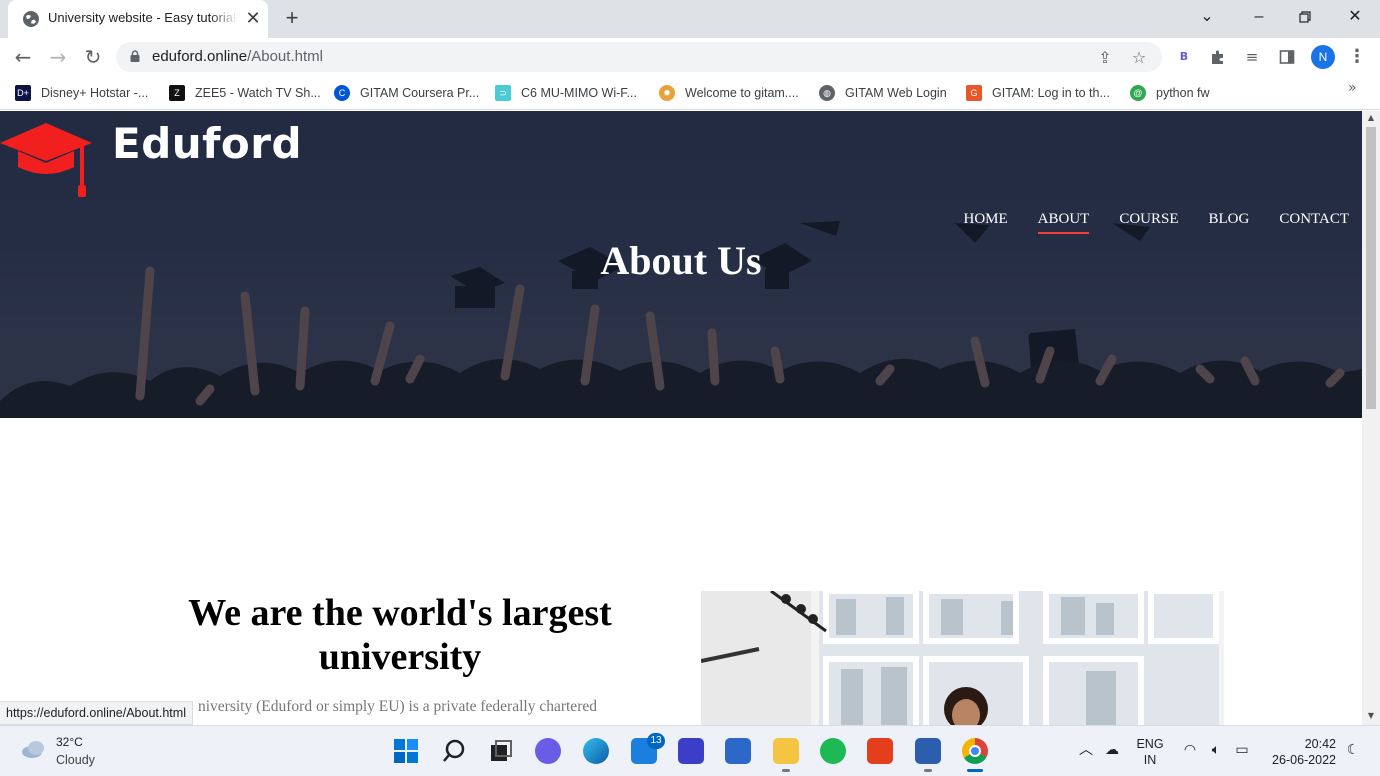  I want to click on nav-about: ABOUT, so click(1063, 222).